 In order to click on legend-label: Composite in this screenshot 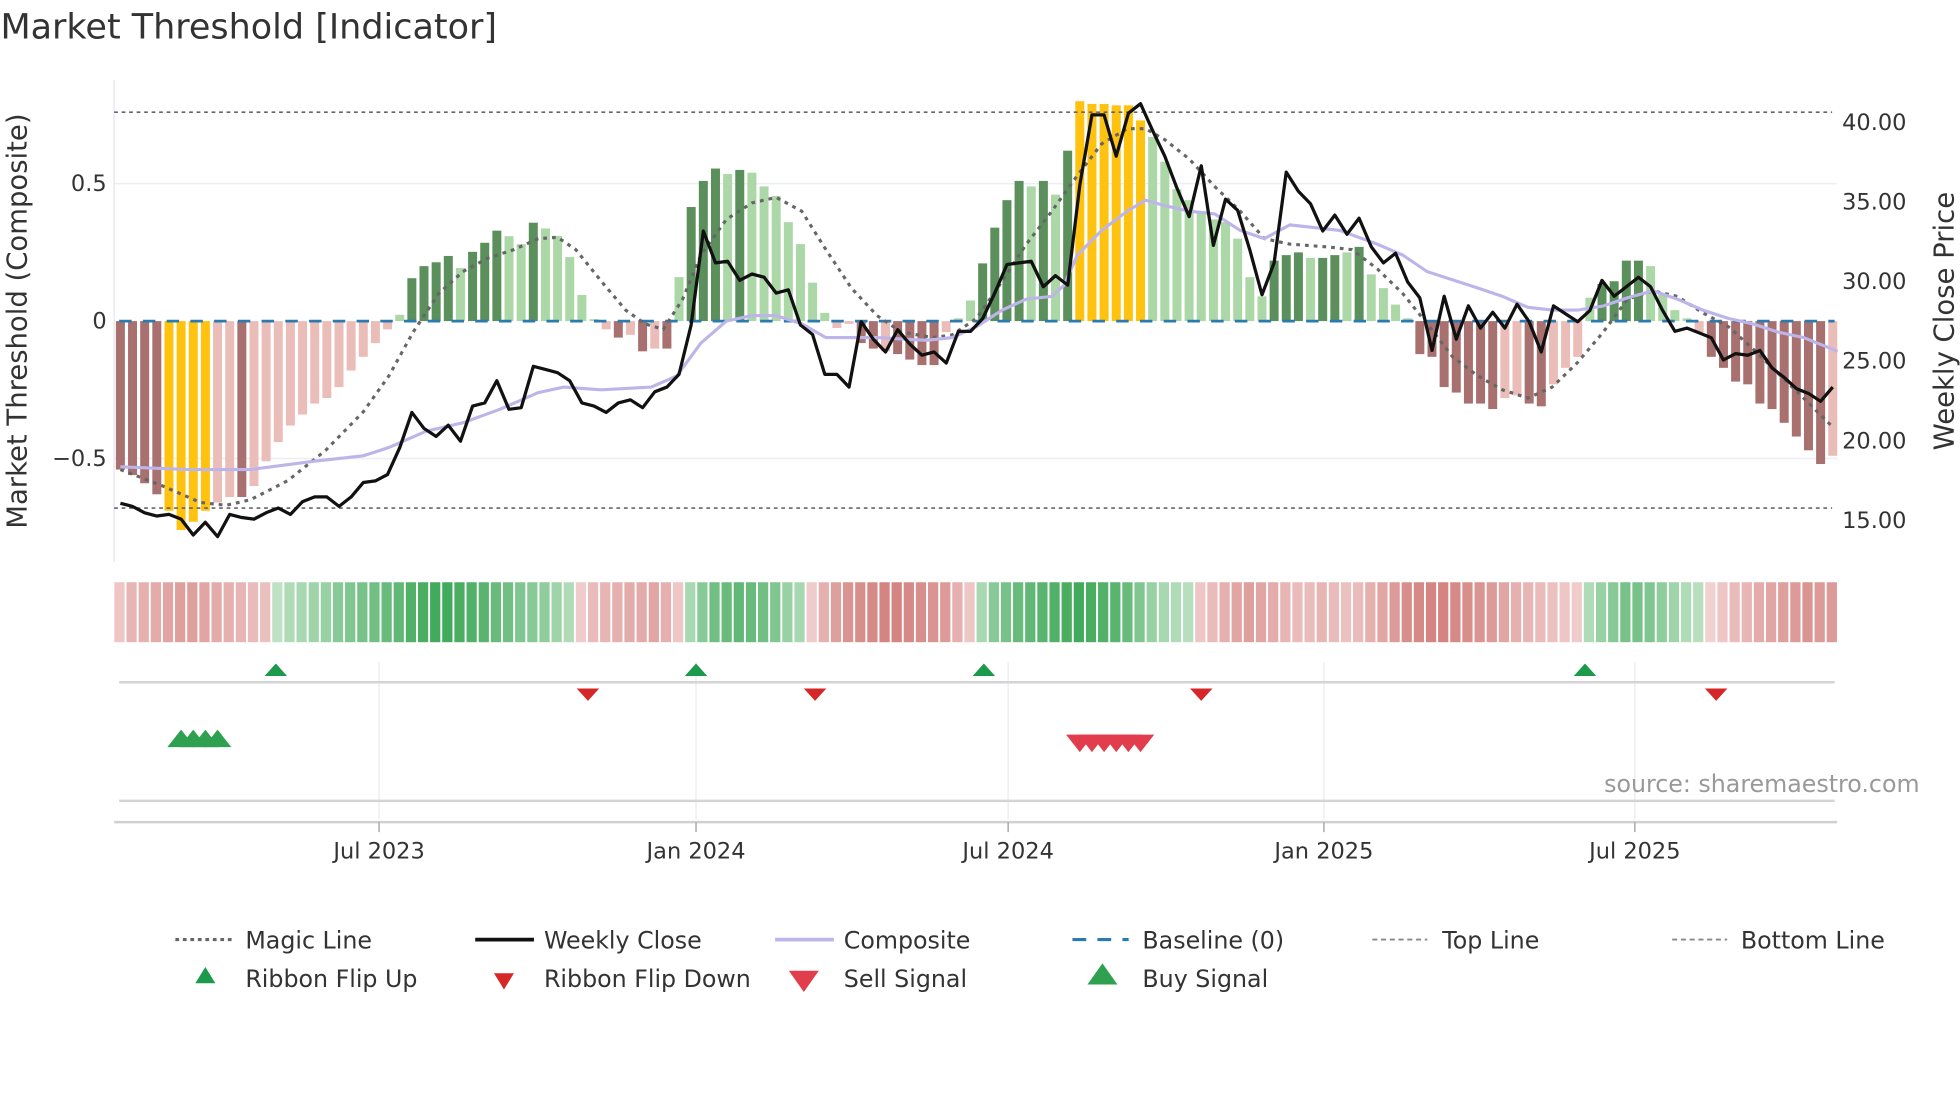, I will do `click(907, 940)`.